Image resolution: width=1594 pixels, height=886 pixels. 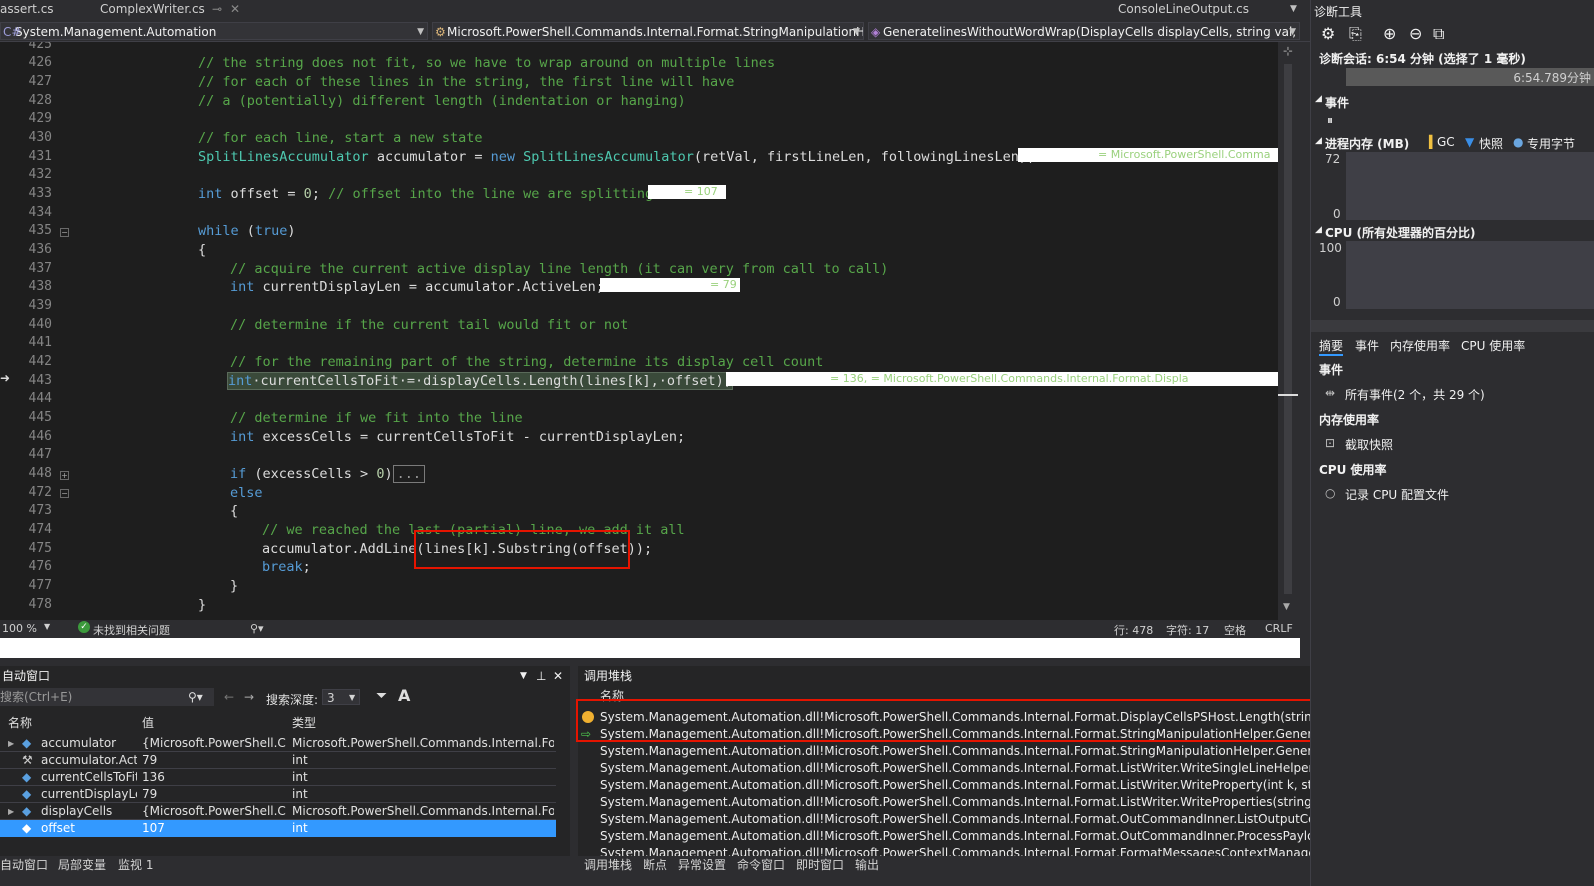 What do you see at coordinates (1293, 10) in the screenshot?
I see `tab-overflow-dropdown-icon: ▼` at bounding box center [1293, 10].